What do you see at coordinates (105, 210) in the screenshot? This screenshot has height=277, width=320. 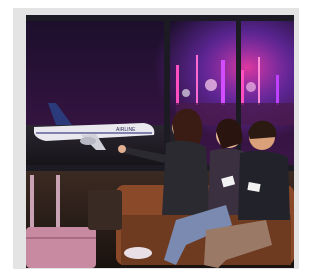 I see `carry-bag` at bounding box center [105, 210].